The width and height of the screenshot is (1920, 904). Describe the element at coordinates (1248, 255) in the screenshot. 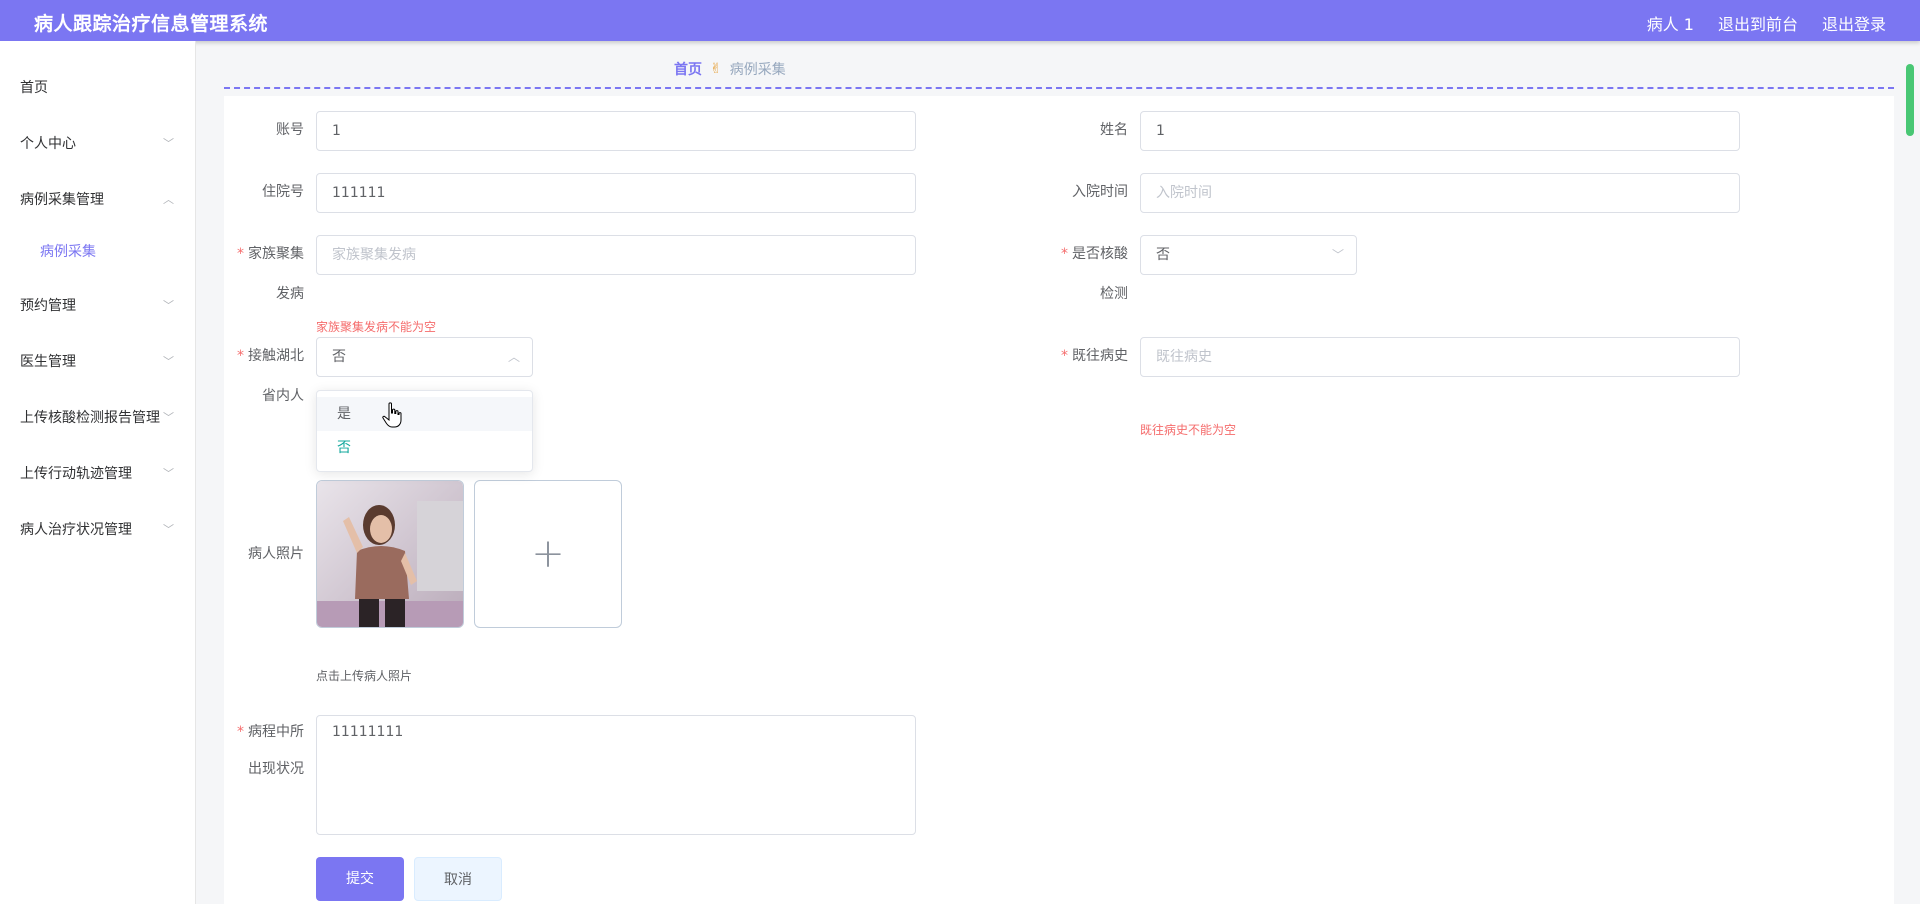

I see `nucleic-test-select: 否 ﹀` at that location.